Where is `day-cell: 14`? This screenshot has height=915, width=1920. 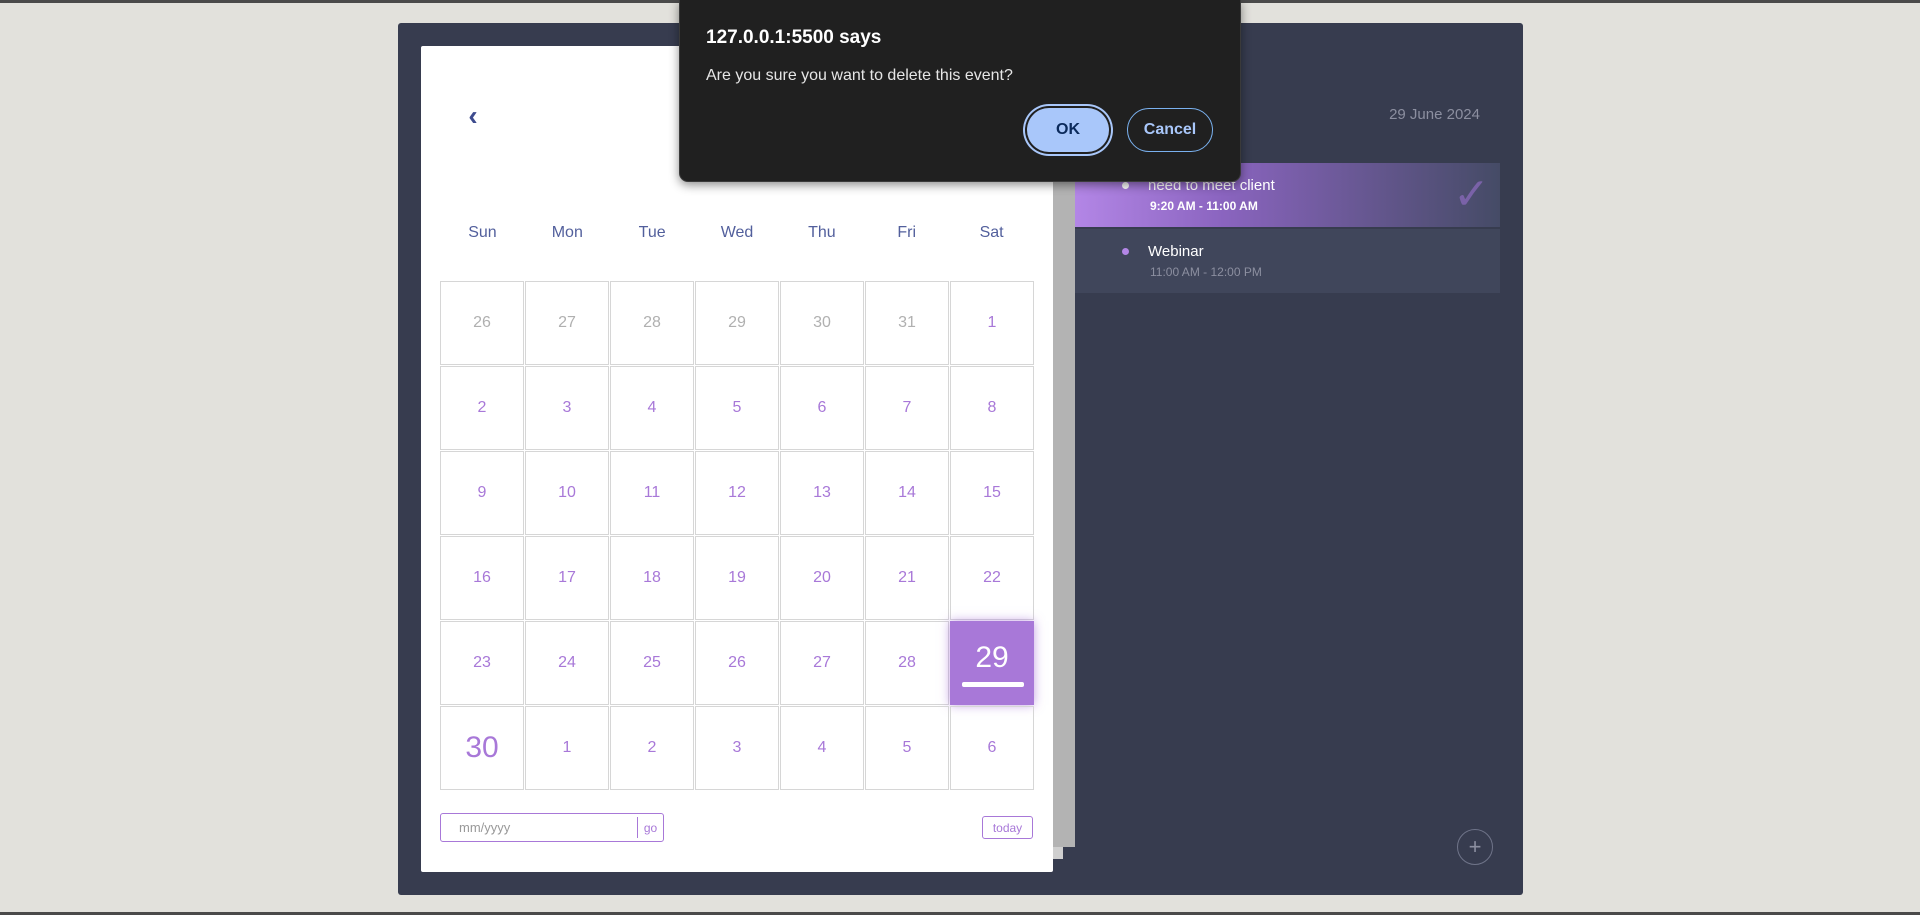 day-cell: 14 is located at coordinates (907, 493).